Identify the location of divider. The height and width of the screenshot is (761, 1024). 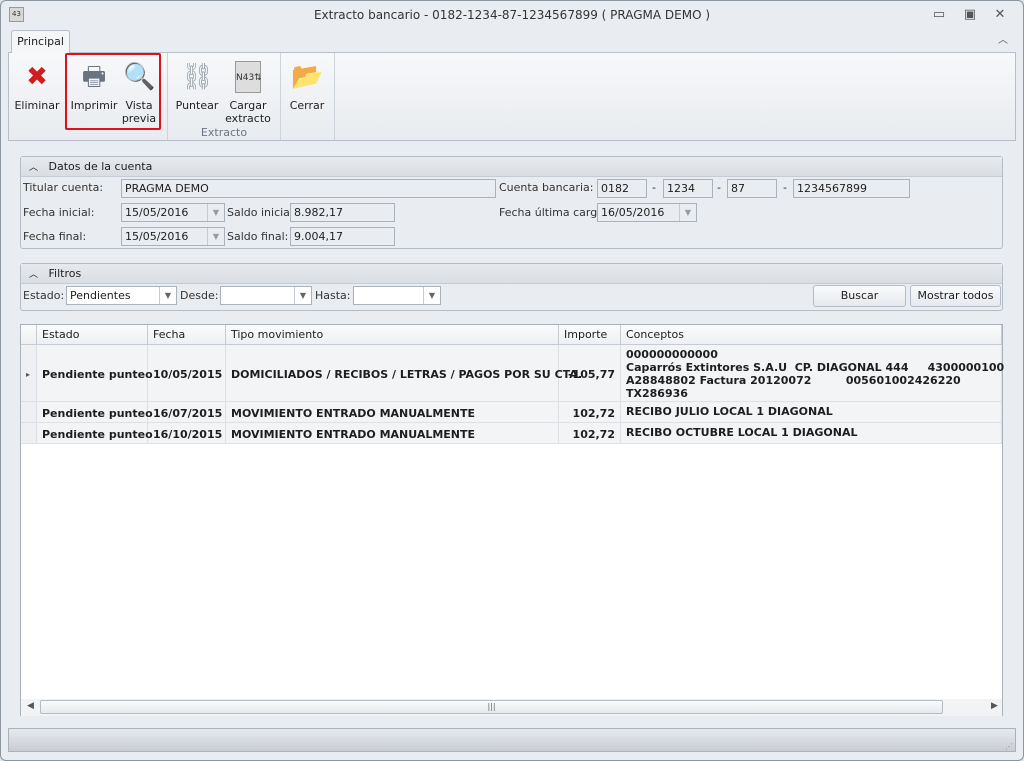
(334, 96).